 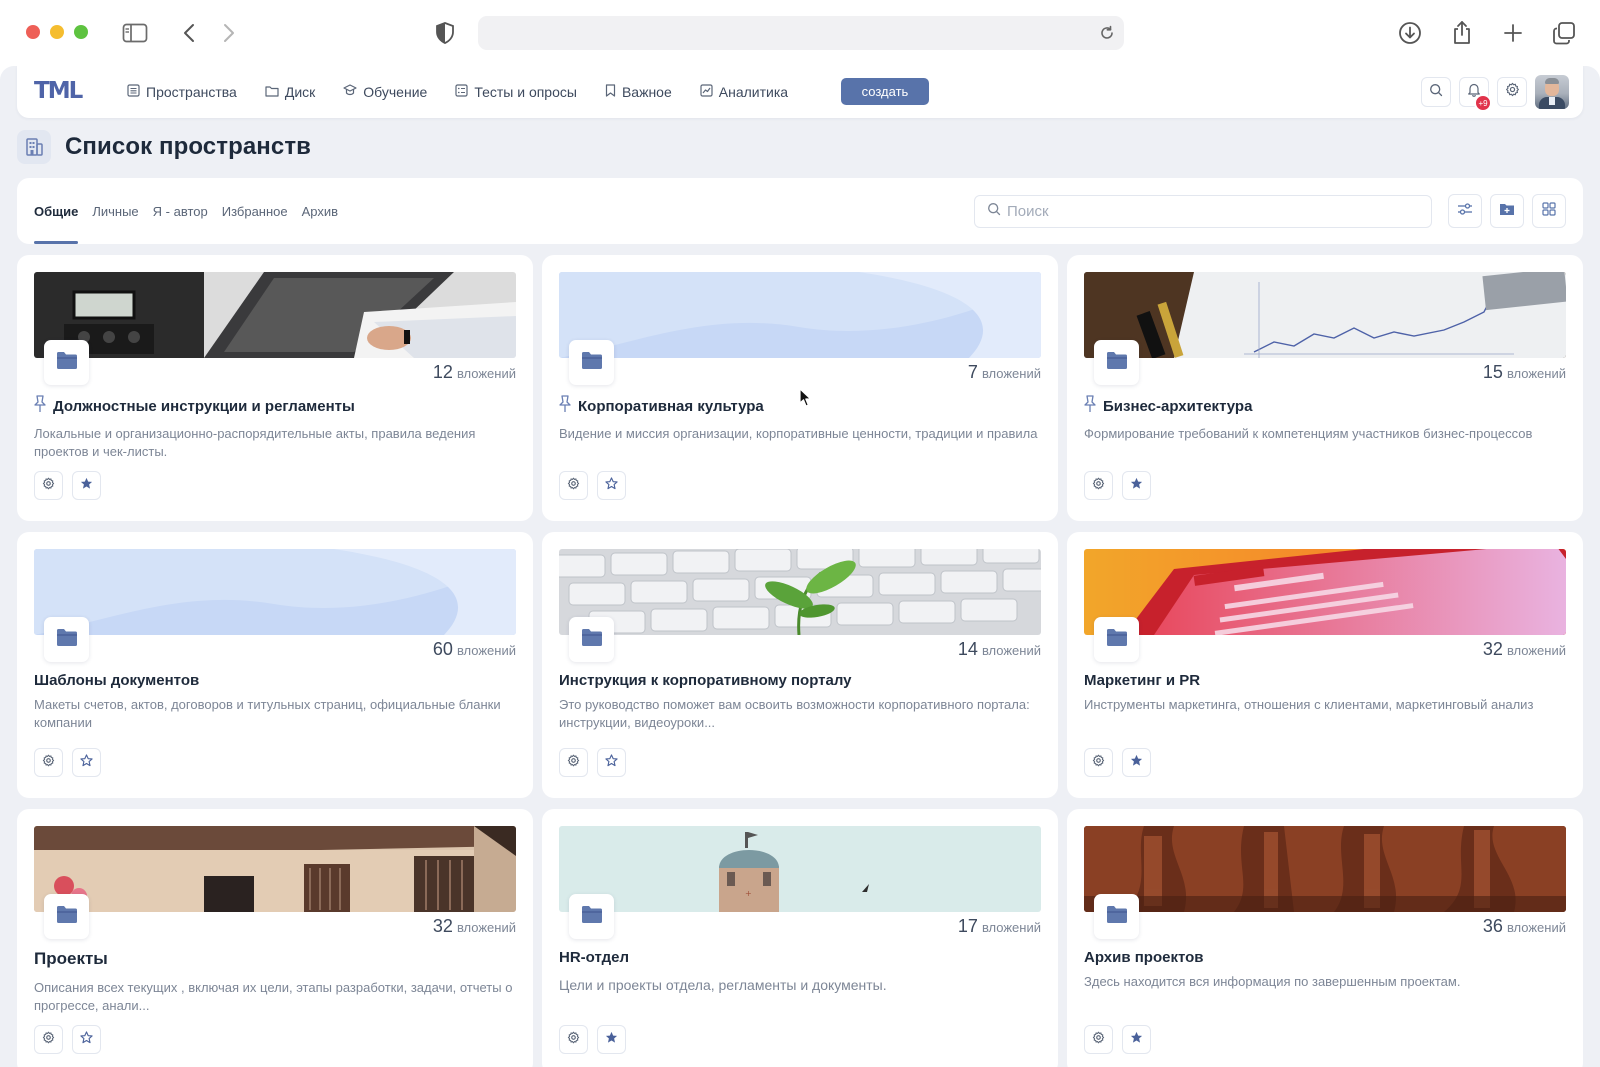 I want to click on star-filled-icon, so click(x=86, y=486).